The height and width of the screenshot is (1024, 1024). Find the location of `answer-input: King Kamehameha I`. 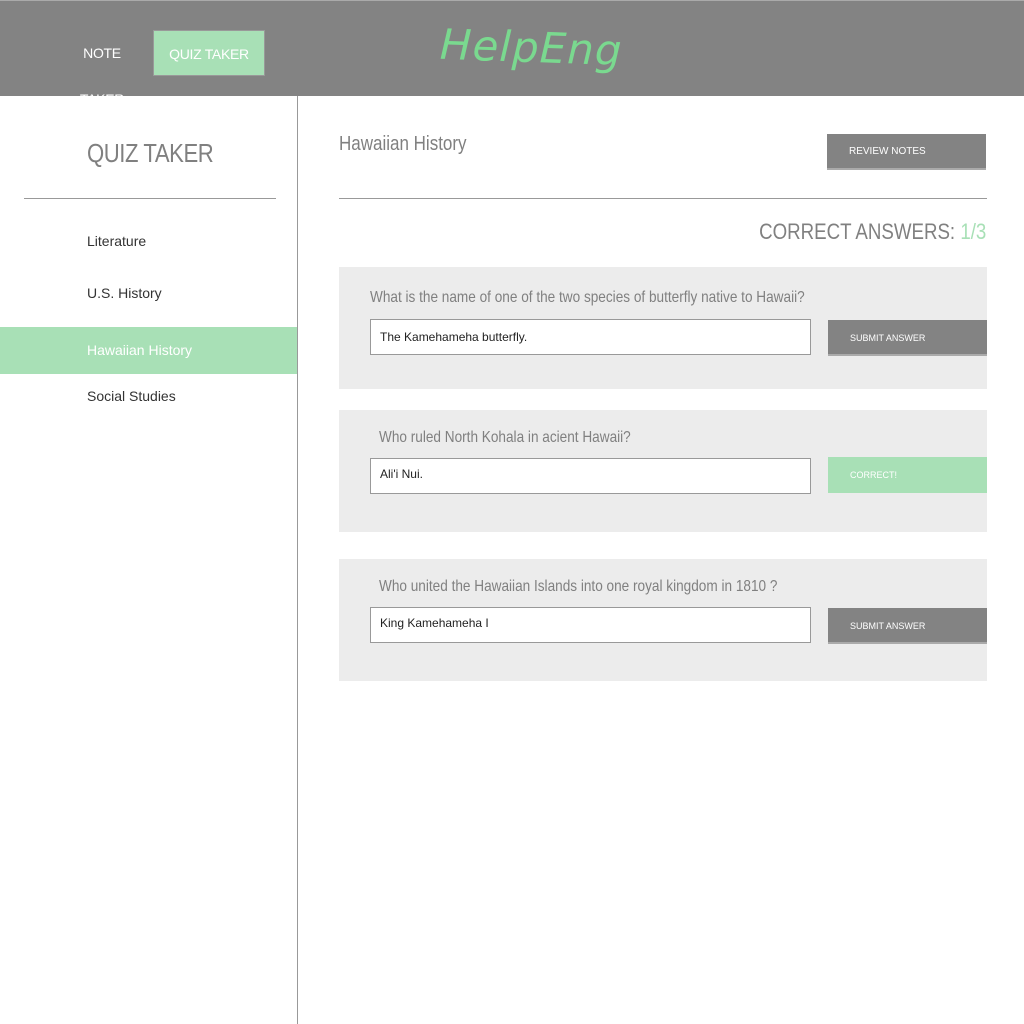

answer-input: King Kamehameha I is located at coordinates (590, 625).